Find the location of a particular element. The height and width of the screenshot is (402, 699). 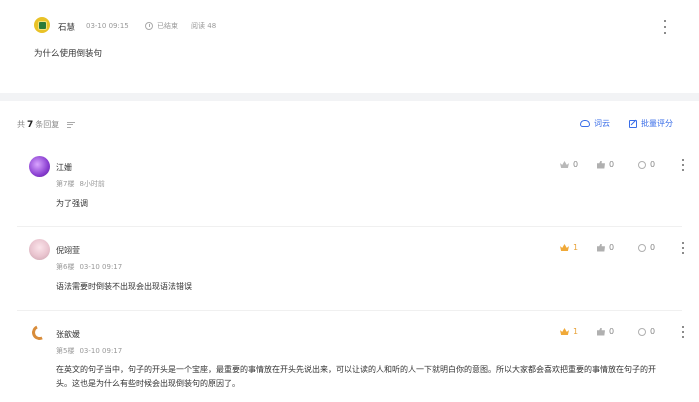

sort-icon is located at coordinates (71, 124).